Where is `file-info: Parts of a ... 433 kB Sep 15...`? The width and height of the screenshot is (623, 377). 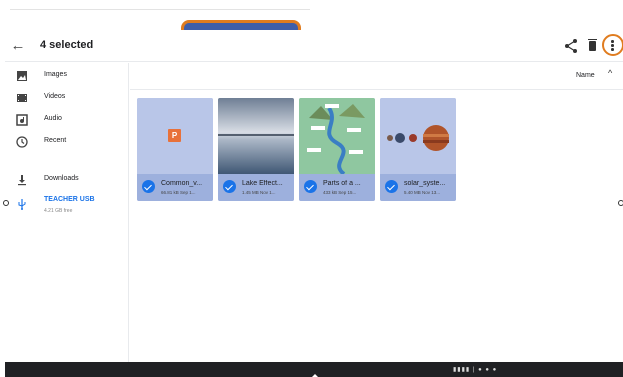
file-info: Parts of a ... 433 kB Sep 15... is located at coordinates (337, 187).